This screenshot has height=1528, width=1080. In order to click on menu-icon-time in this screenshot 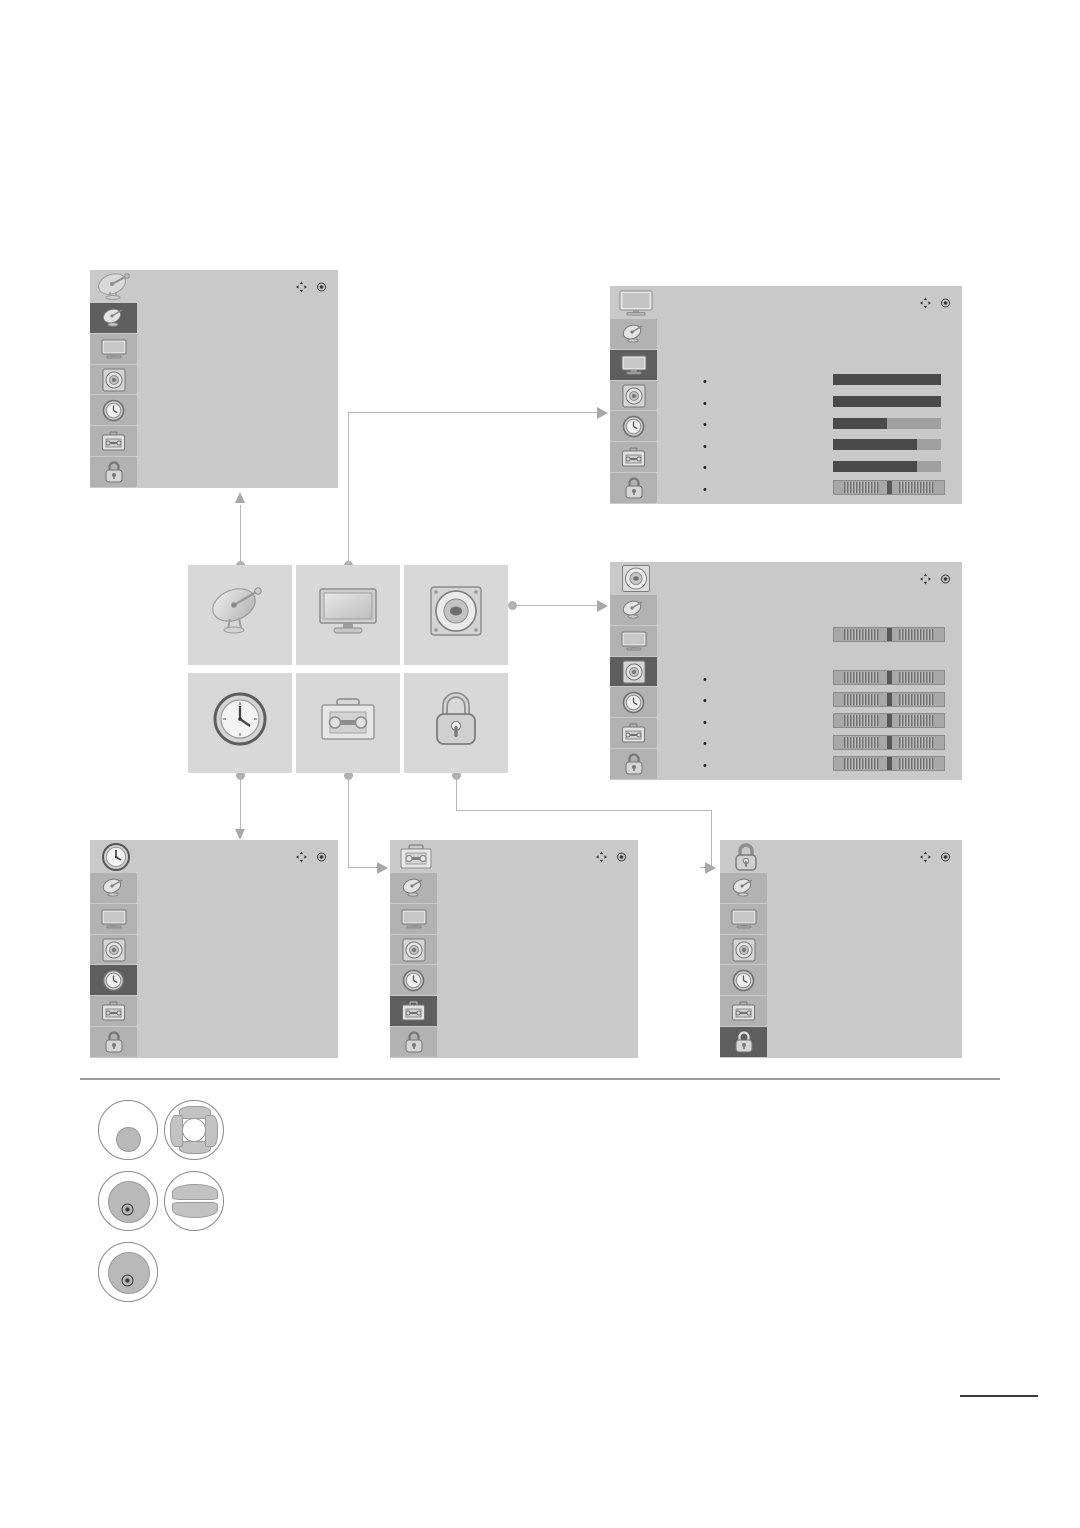, I will do `click(240, 723)`.